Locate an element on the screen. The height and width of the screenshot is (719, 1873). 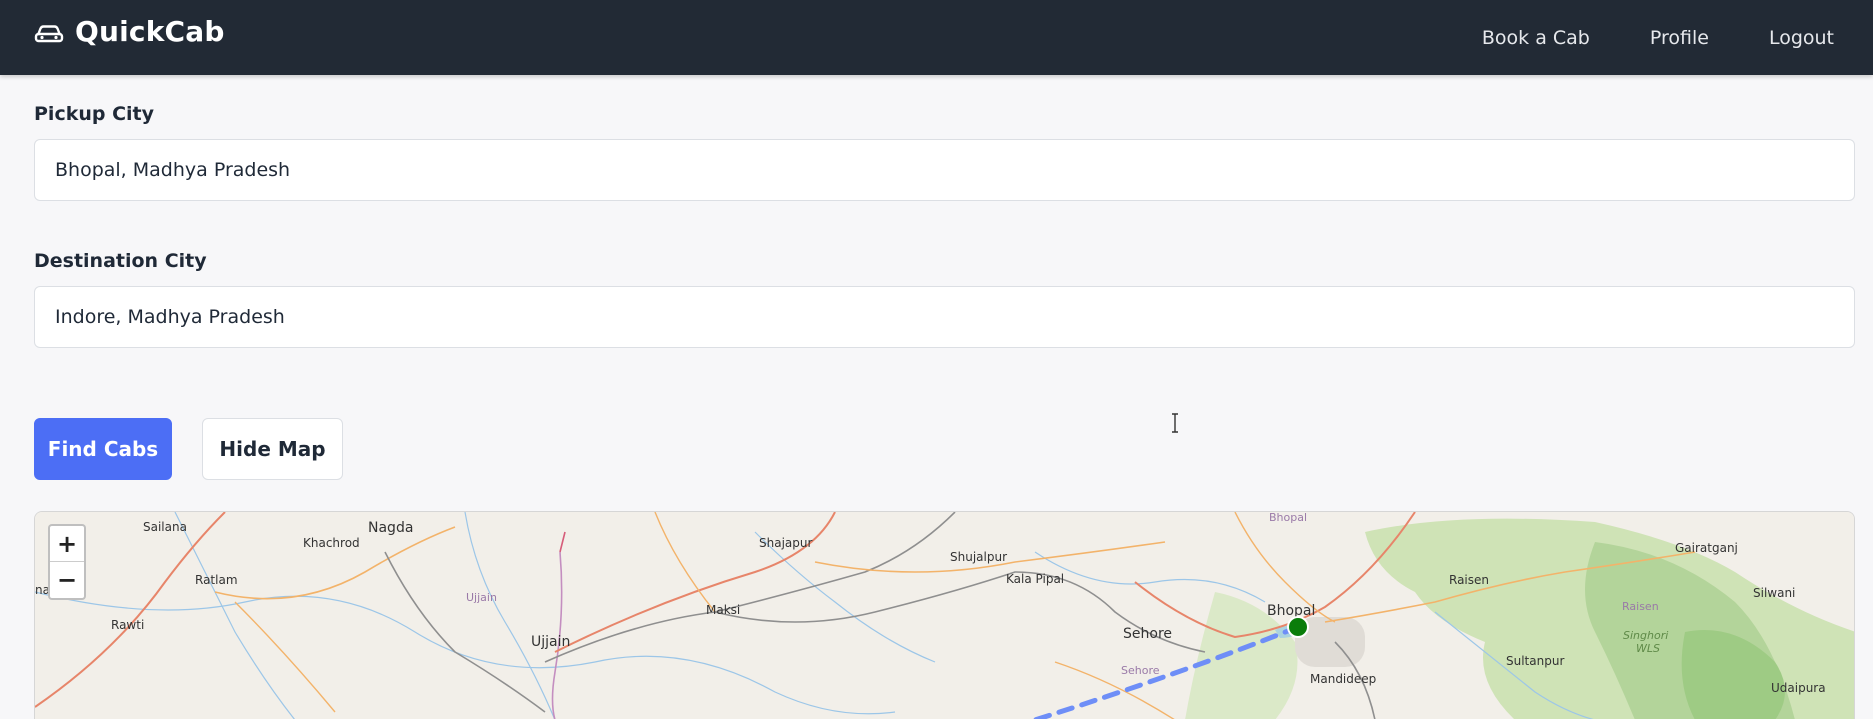
map-label-sehore-district: Sehore is located at coordinates (1140, 670).